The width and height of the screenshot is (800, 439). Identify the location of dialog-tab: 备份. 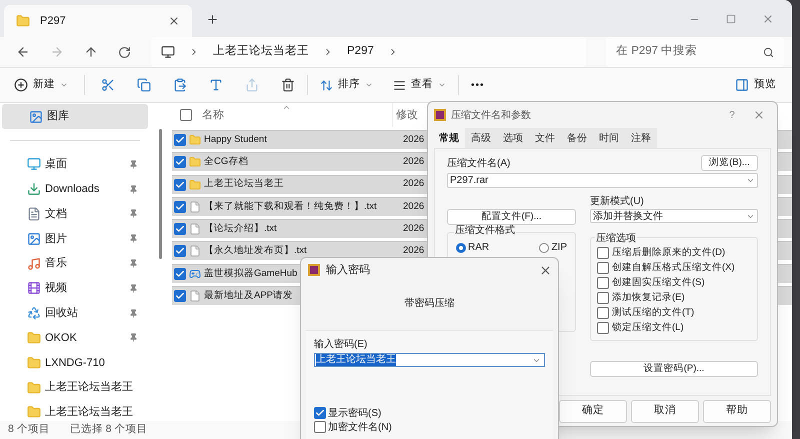
(577, 138).